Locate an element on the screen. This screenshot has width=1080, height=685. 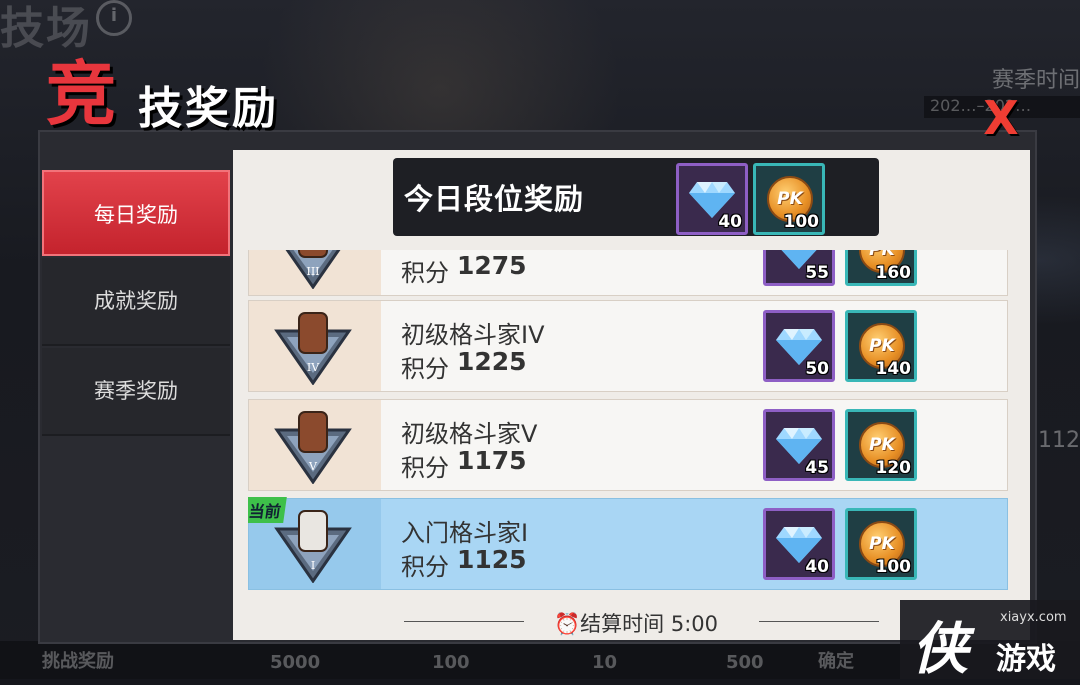
rank-numeral: III is located at coordinates (312, 271).